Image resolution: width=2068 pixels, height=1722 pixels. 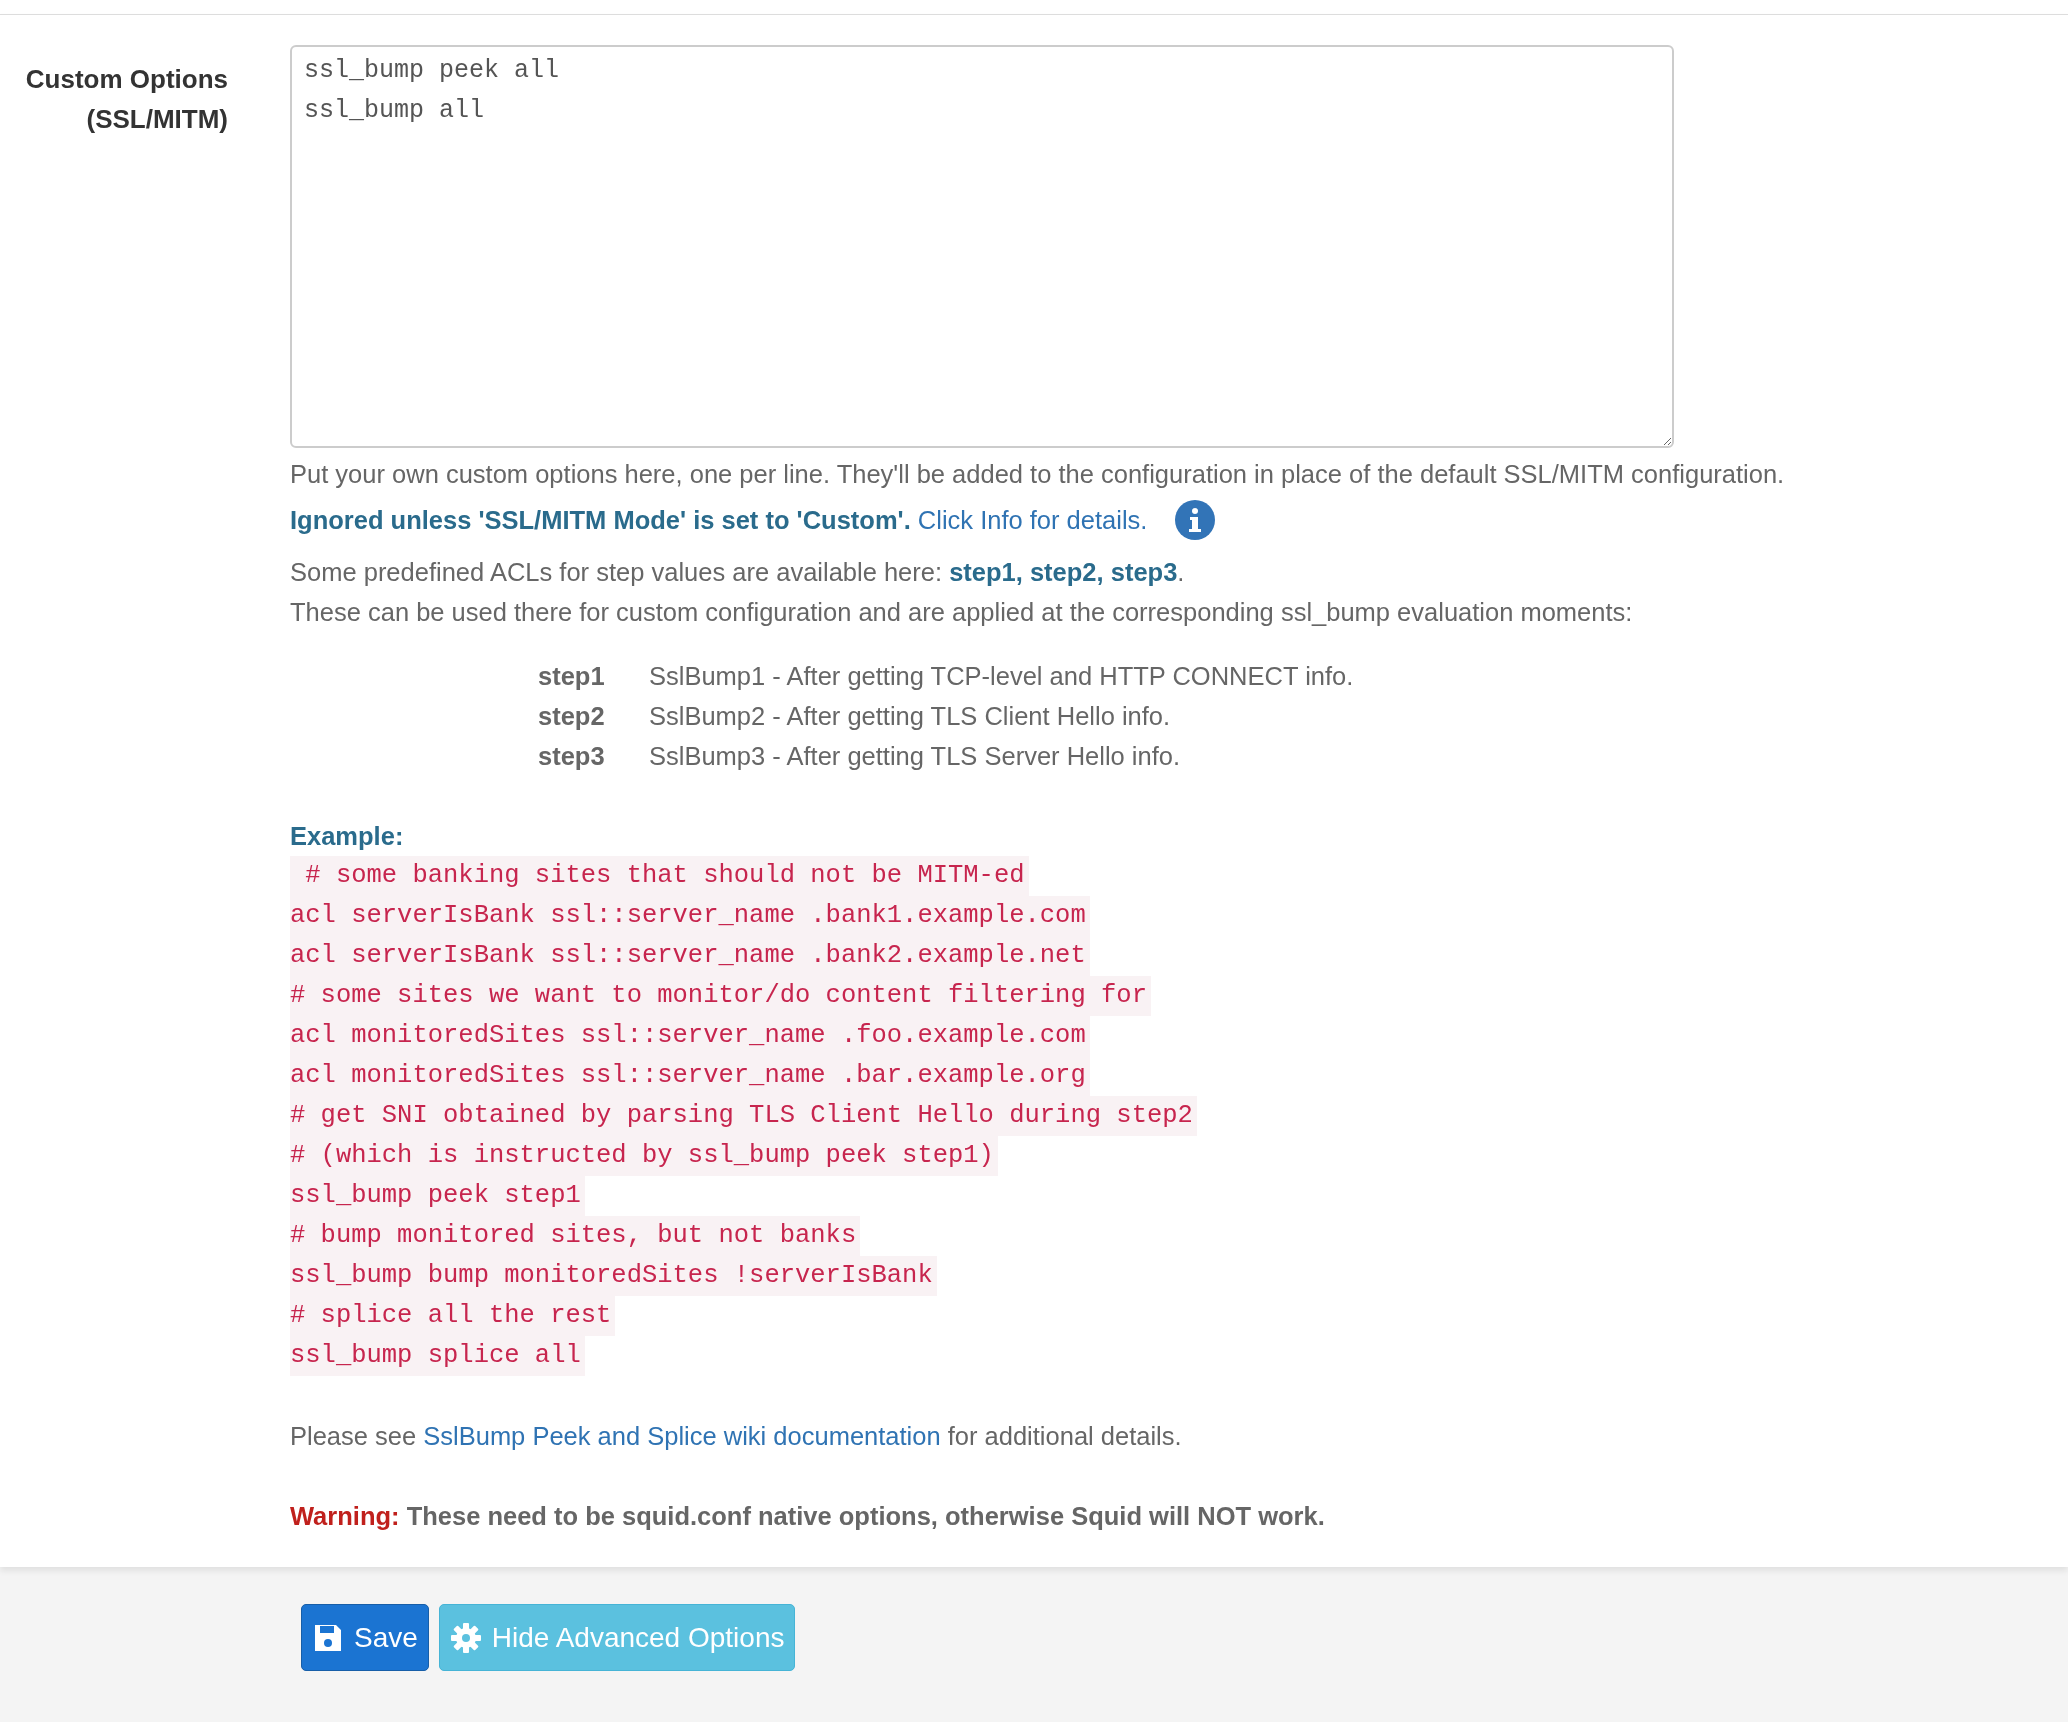 I want to click on step-description: SslBump2 - After getting TLS Client Hello info., so click(x=910, y=716).